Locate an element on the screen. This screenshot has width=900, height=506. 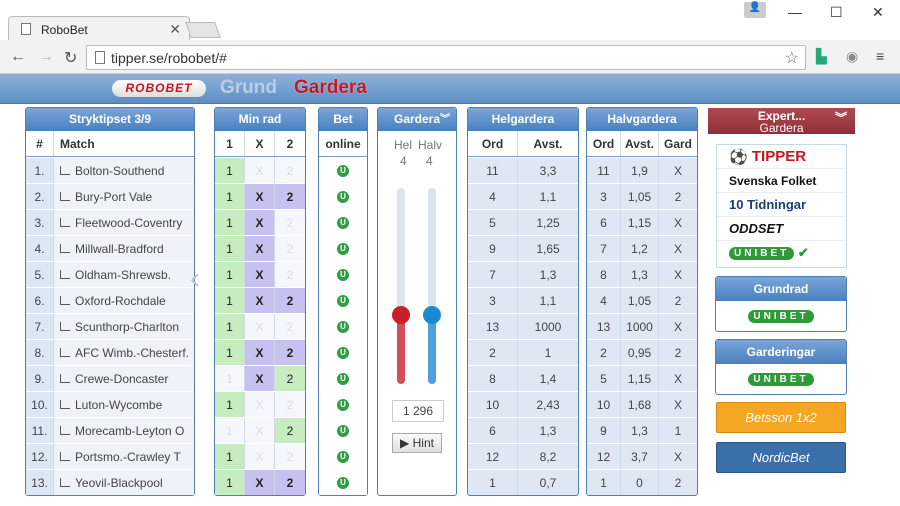
gardera-header: Gardera ︾ is located at coordinates (417, 119).